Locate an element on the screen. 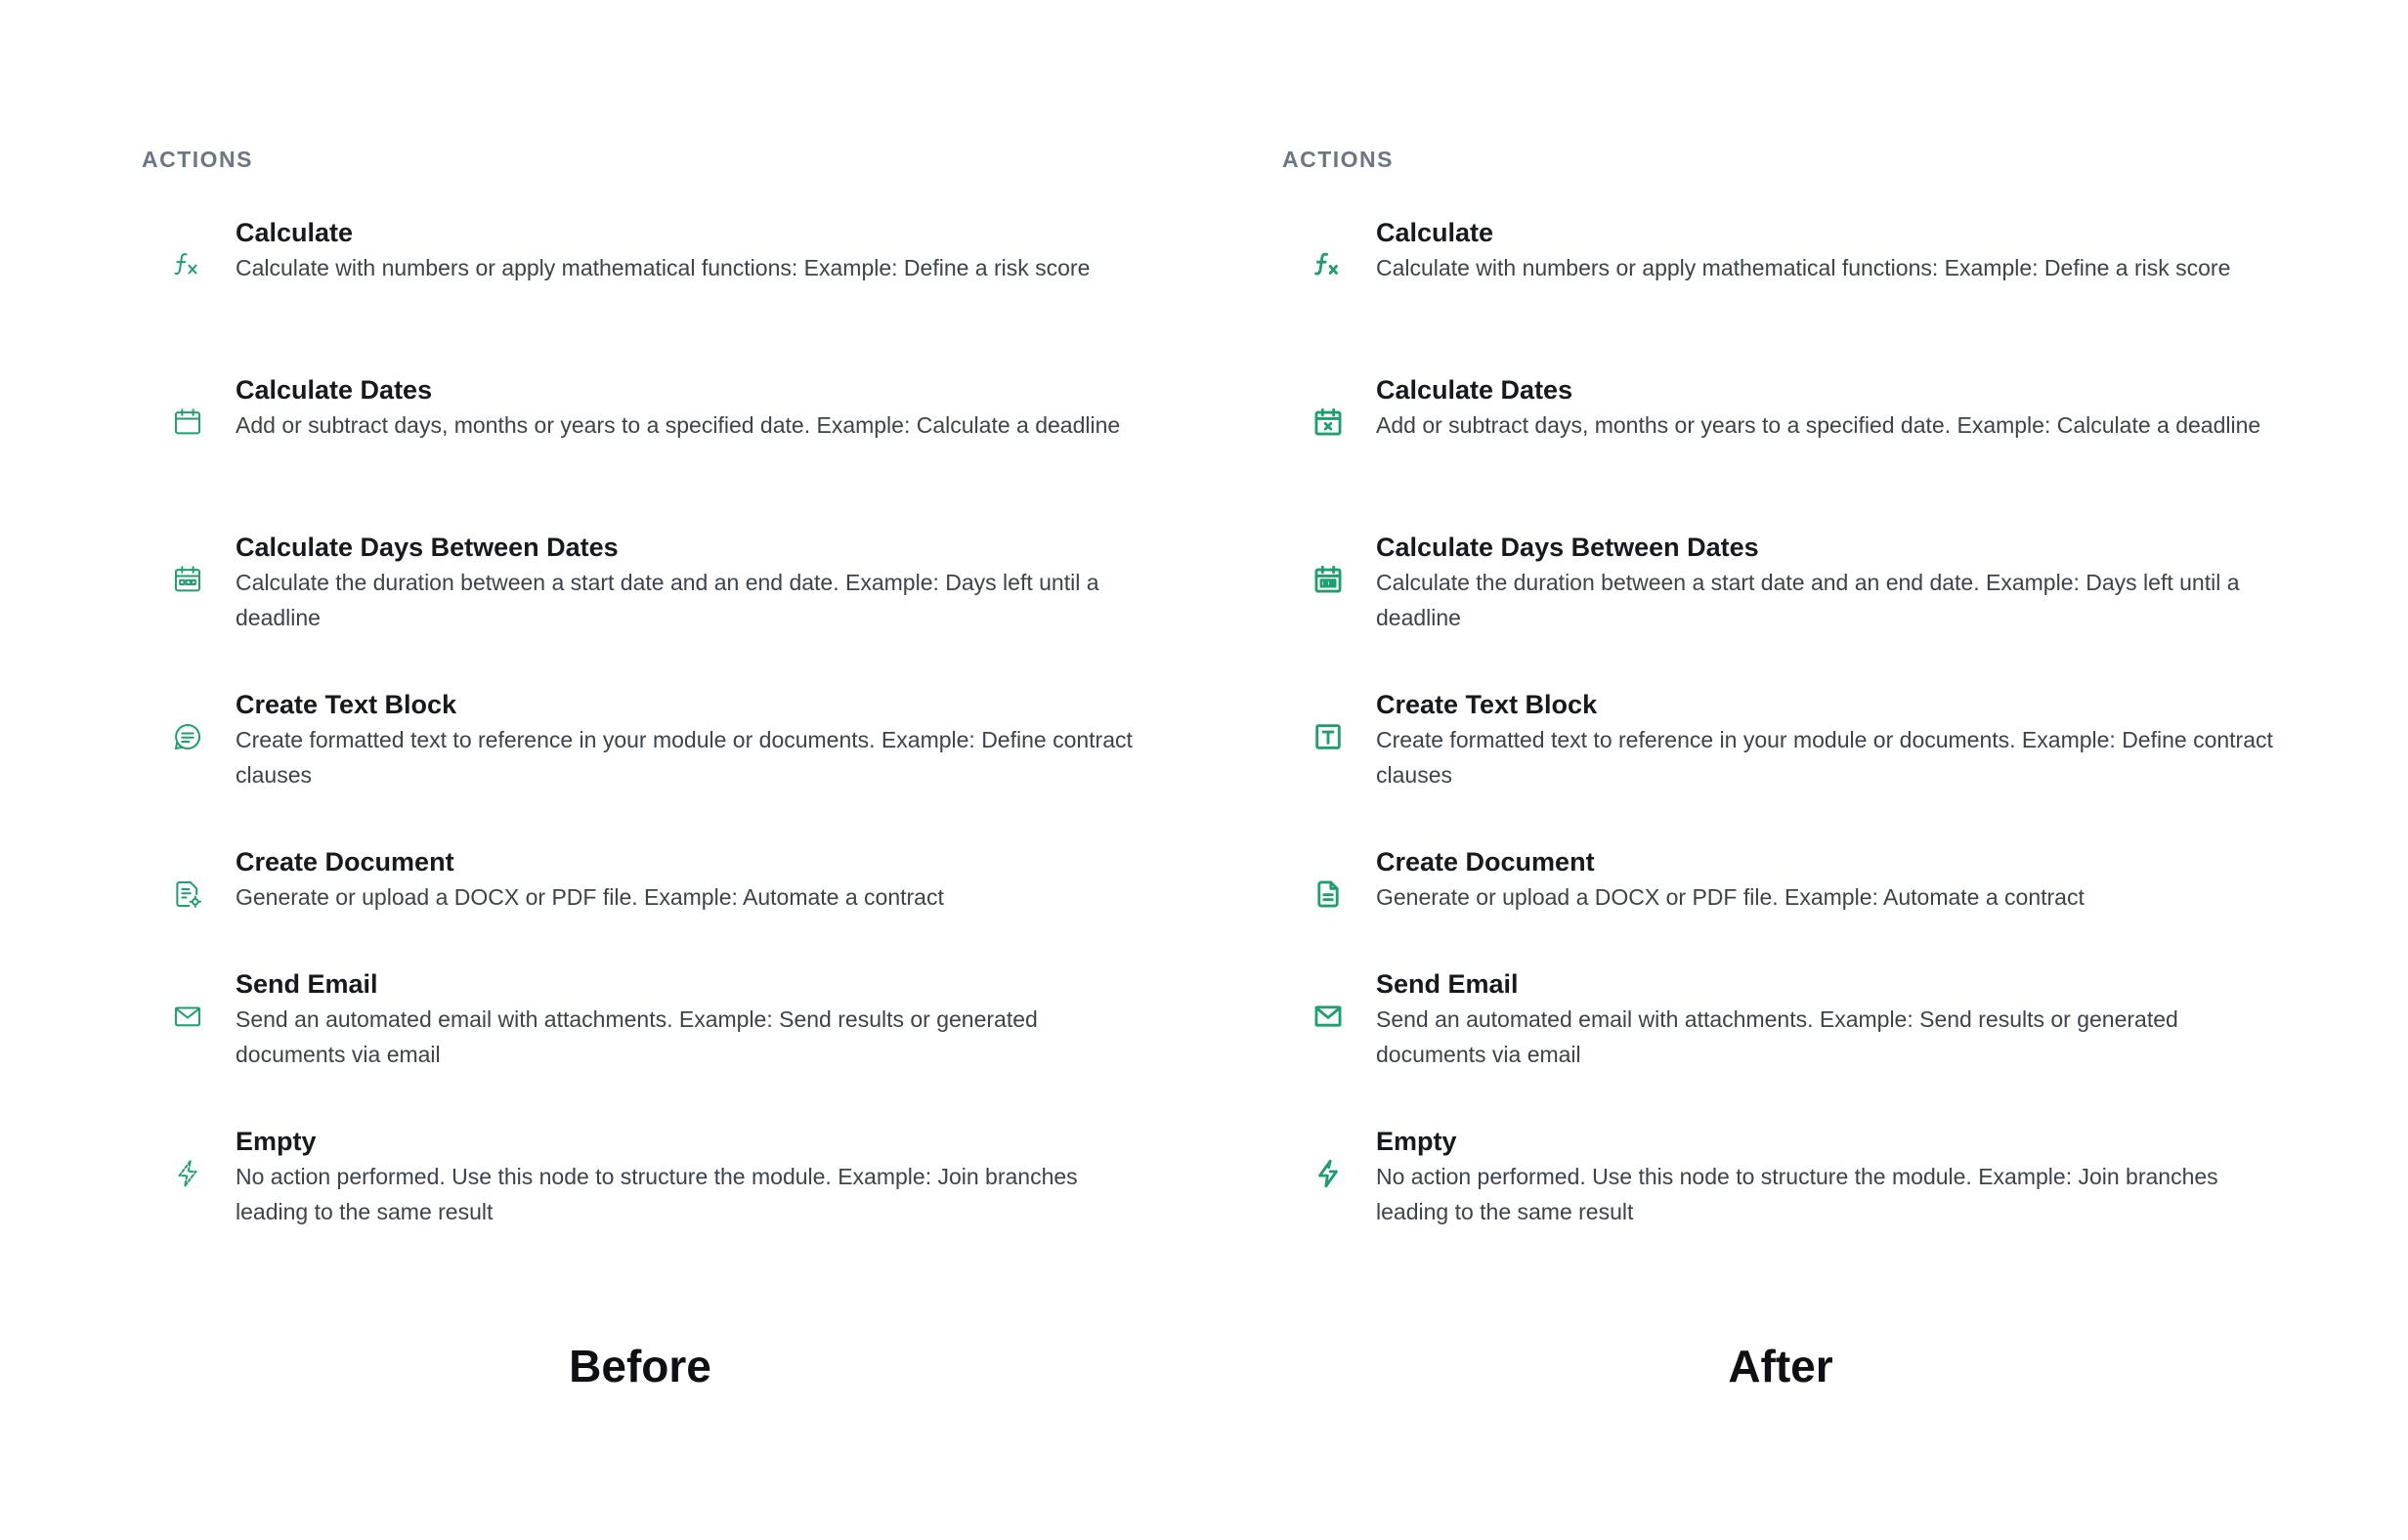 Image resolution: width=2408 pixels, height=1540 pixels. document-gear-icon is located at coordinates (187, 894).